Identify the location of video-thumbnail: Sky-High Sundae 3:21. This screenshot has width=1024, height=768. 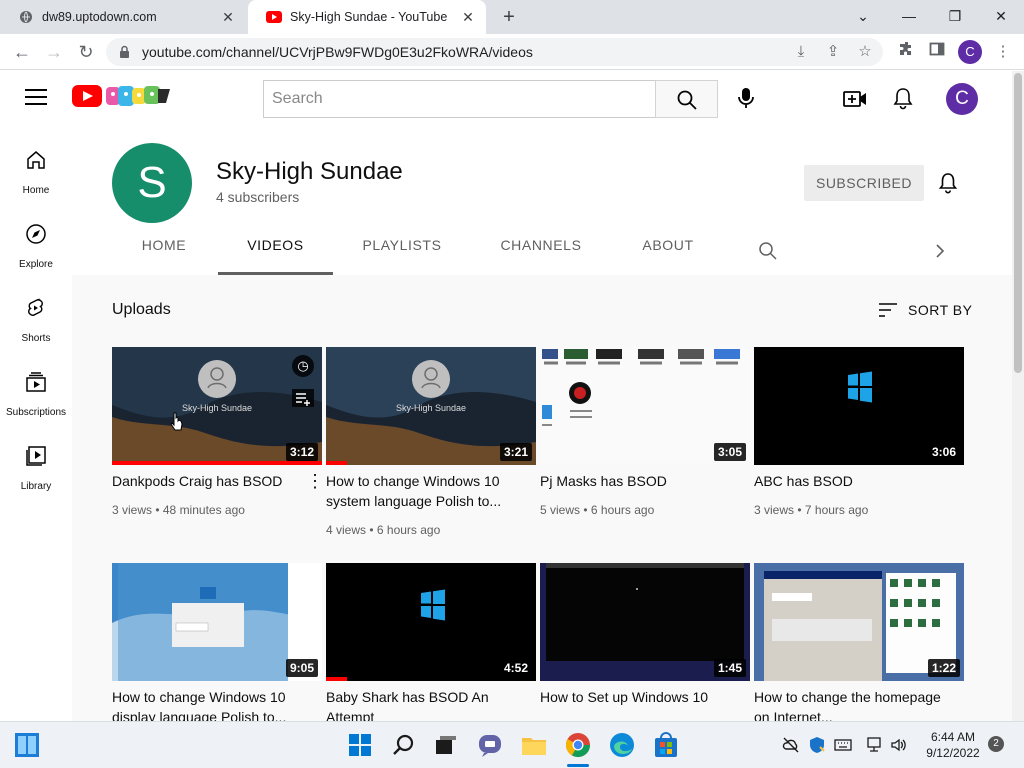
(431, 406).